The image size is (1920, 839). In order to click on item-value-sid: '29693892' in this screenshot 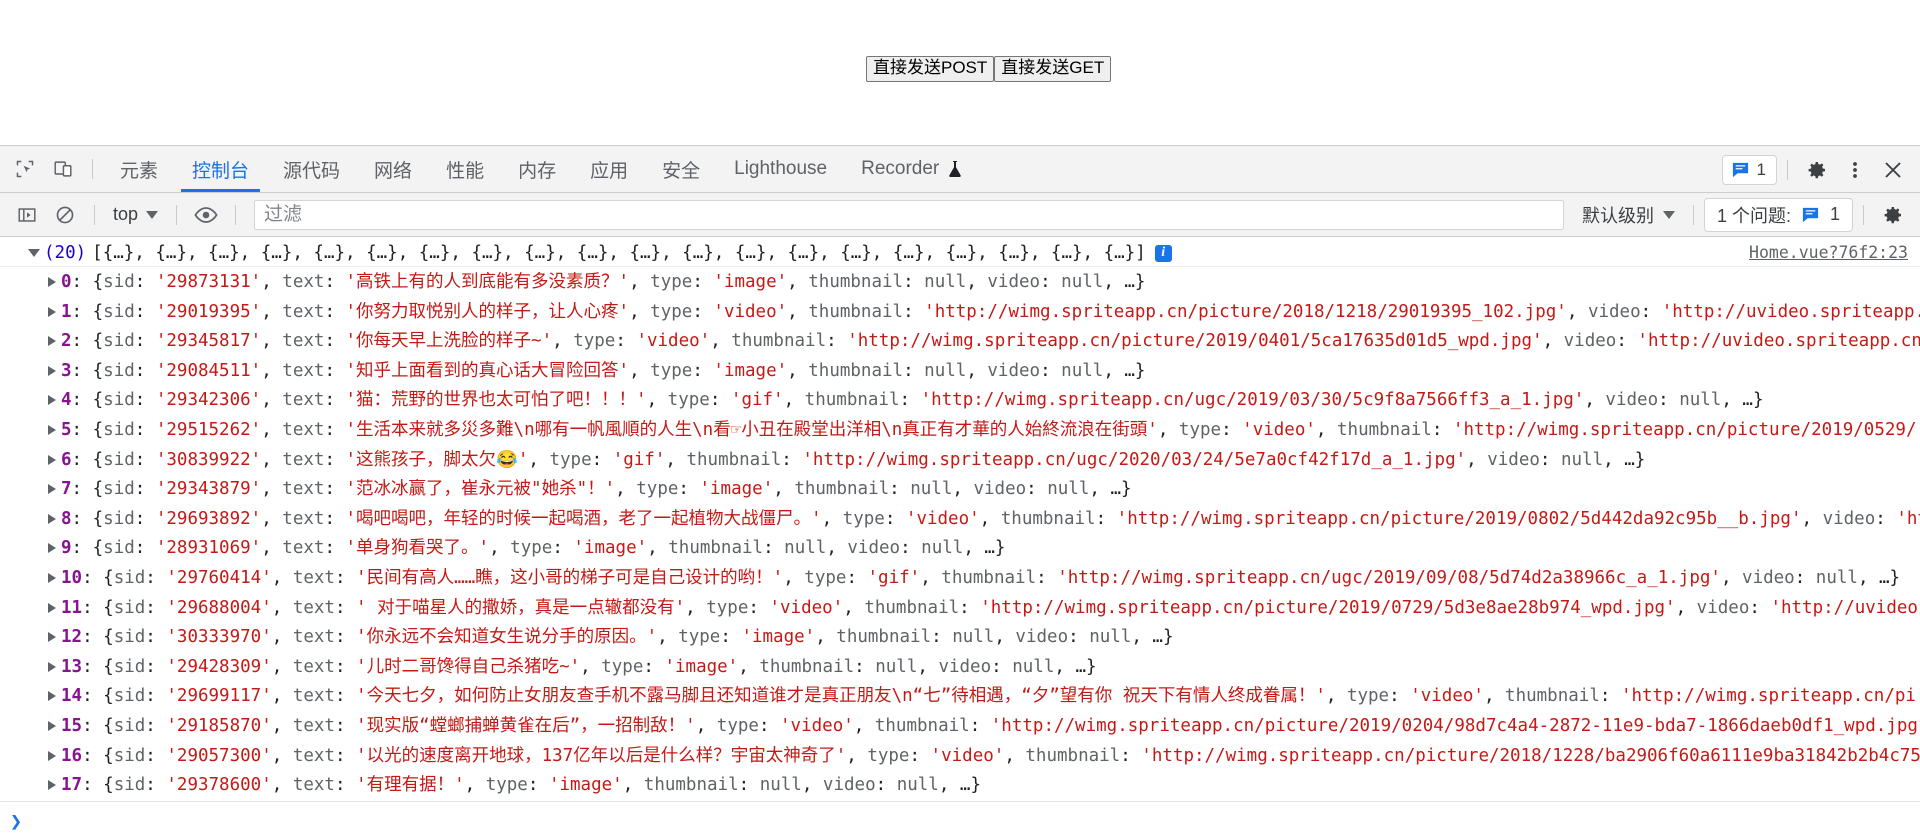, I will do `click(208, 518)`.